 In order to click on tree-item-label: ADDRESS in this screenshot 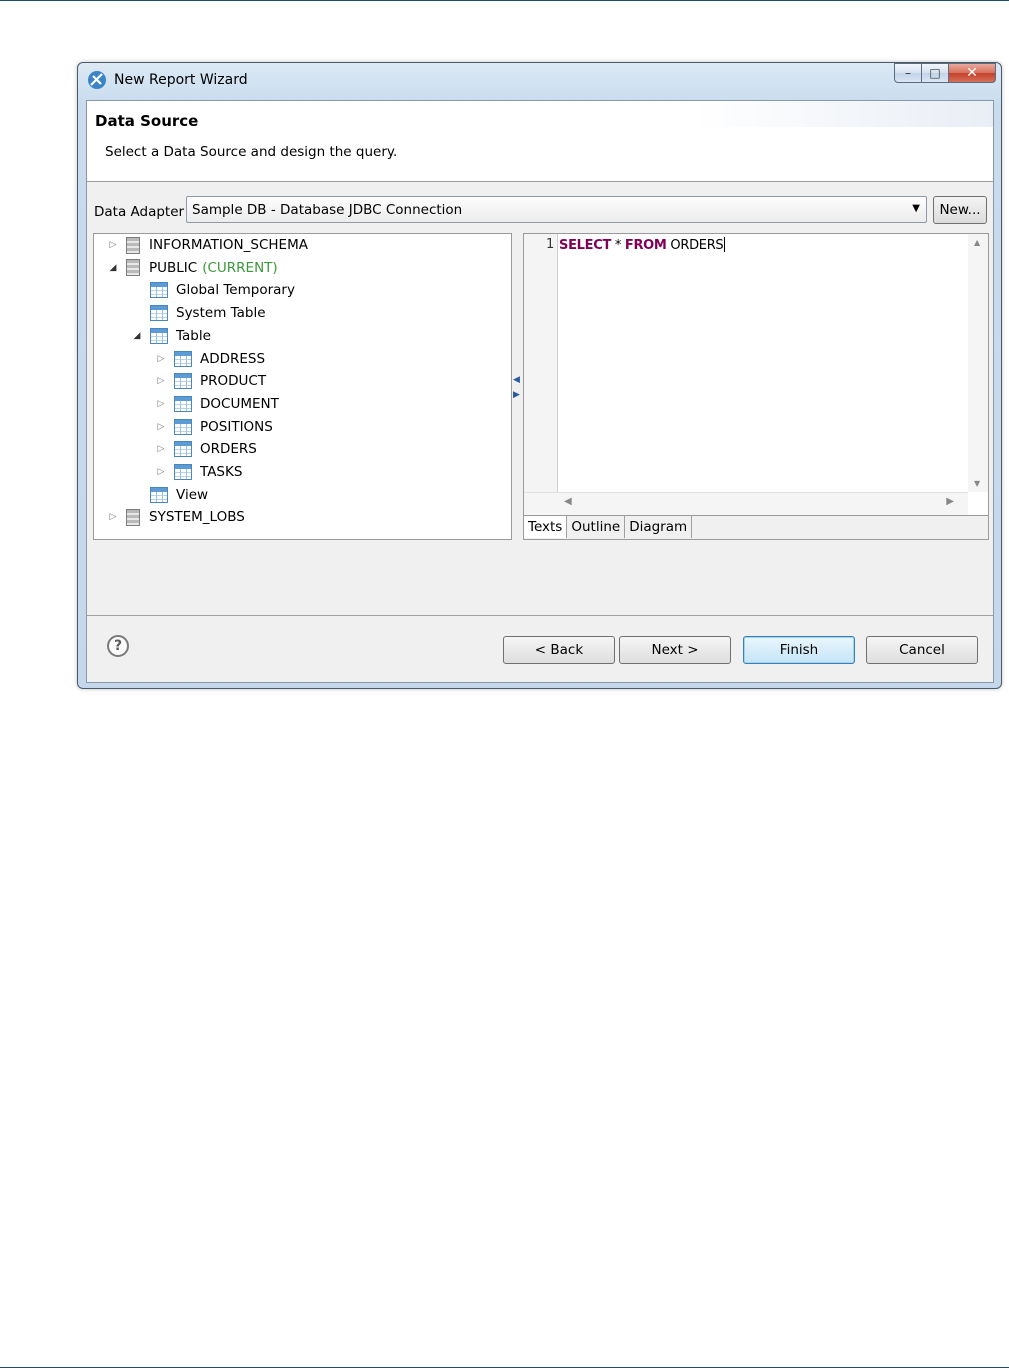, I will do `click(233, 358)`.